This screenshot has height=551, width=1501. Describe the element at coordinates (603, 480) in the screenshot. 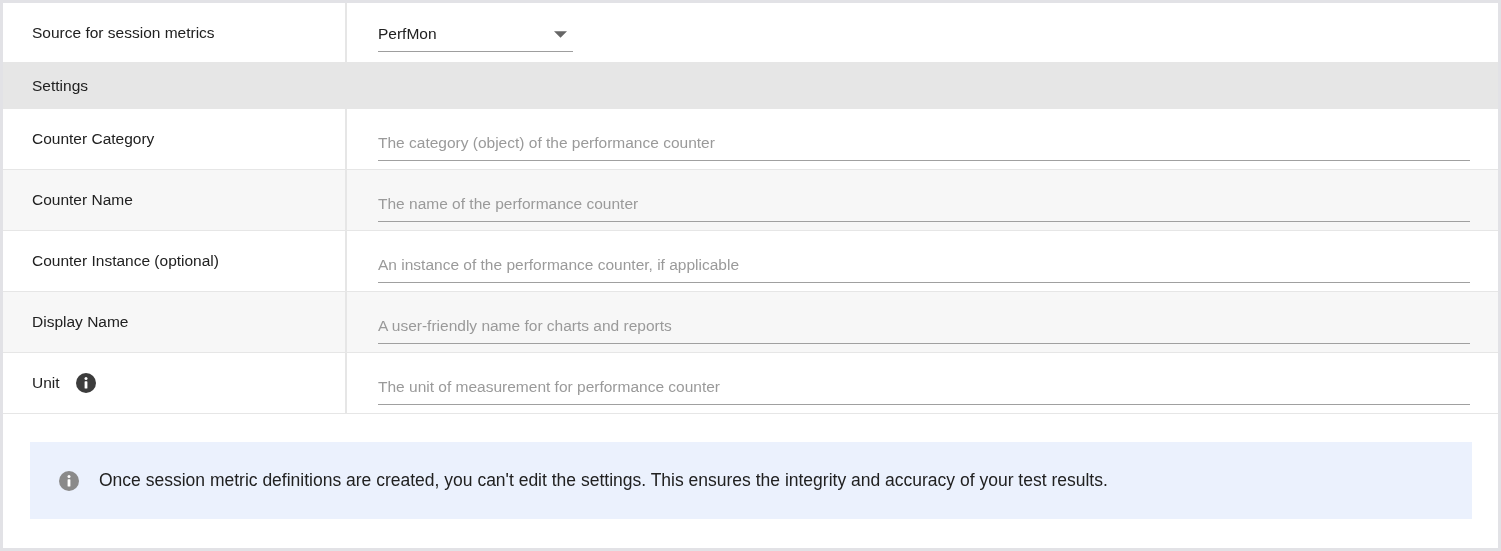

I see `info-message: Once session metric definitions are created, you can't edit the settings. This ensures the integrity and accuracy of your test results.` at that location.